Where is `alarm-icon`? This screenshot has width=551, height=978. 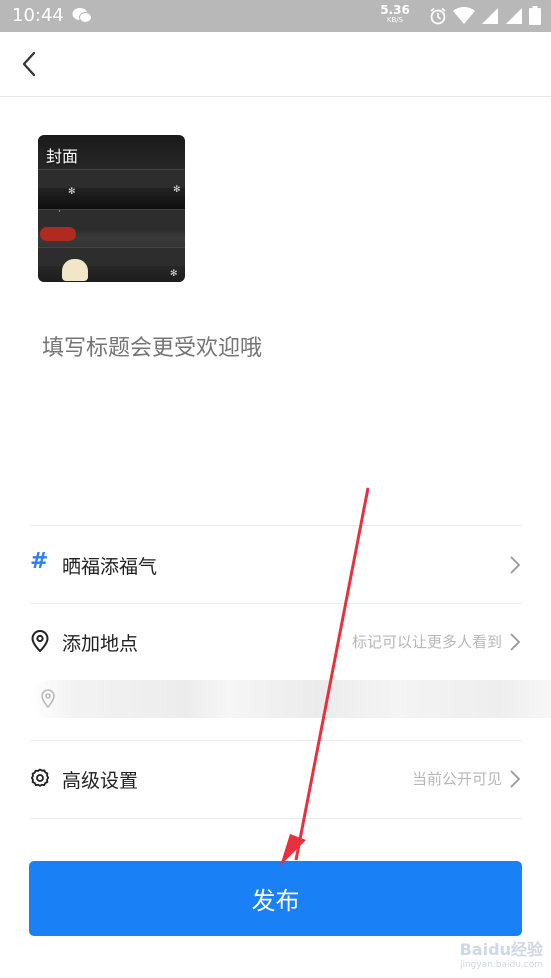
alarm-icon is located at coordinates (438, 15).